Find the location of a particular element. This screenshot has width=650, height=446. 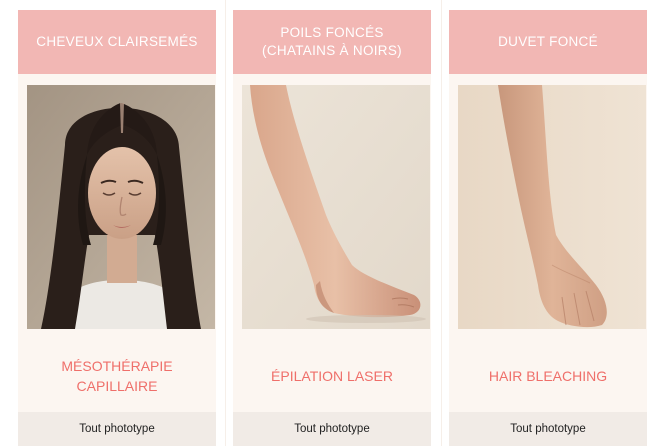

column-header: POILS FONCÉS (CHATAINS À NOIRS) is located at coordinates (332, 42).